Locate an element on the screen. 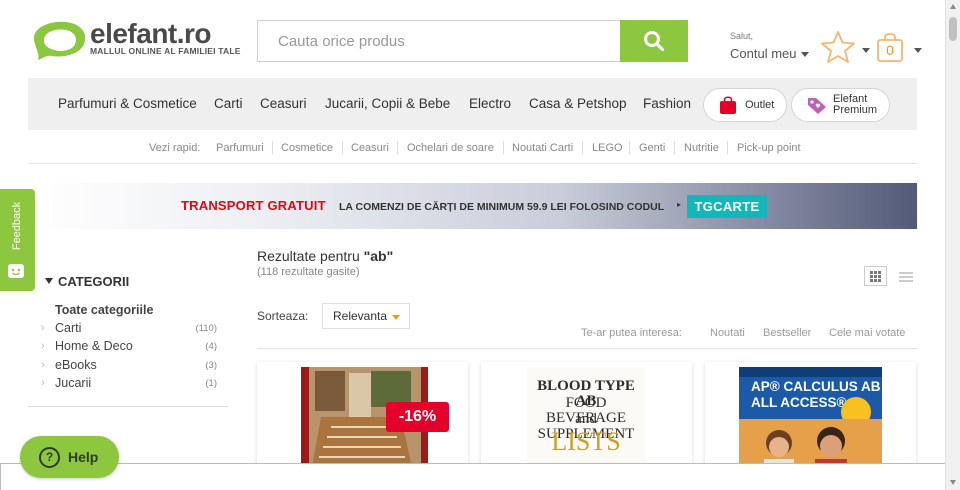 This screenshot has width=960, height=490. cart-button: 0 is located at coordinates (890, 49).